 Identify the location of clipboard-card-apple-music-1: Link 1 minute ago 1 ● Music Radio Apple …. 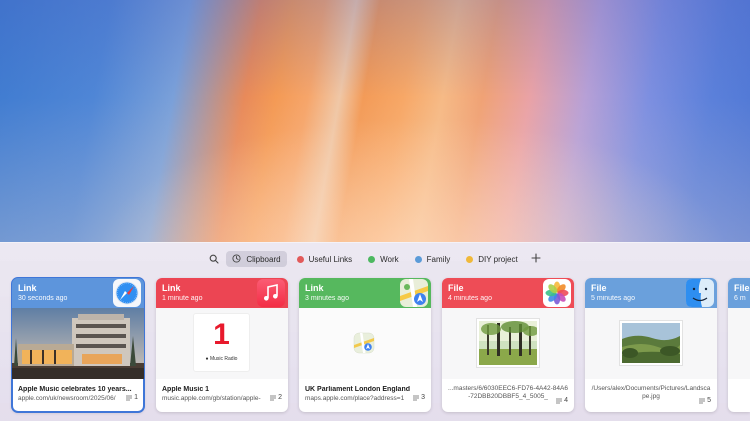
(222, 345).